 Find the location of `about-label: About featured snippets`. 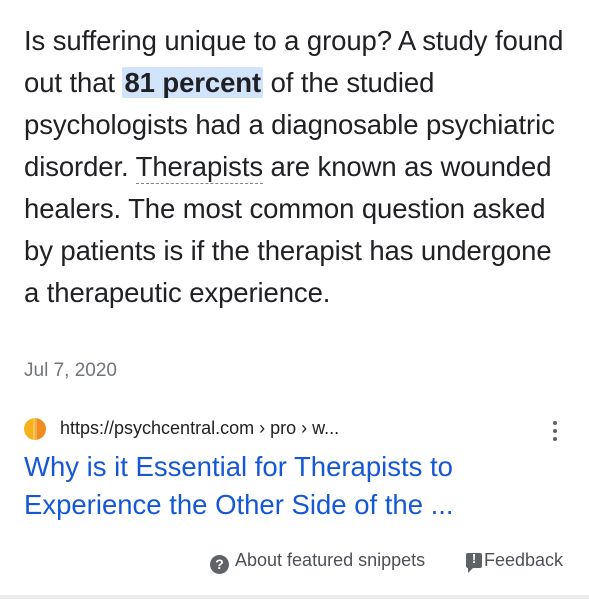

about-label: About featured snippets is located at coordinates (330, 560).